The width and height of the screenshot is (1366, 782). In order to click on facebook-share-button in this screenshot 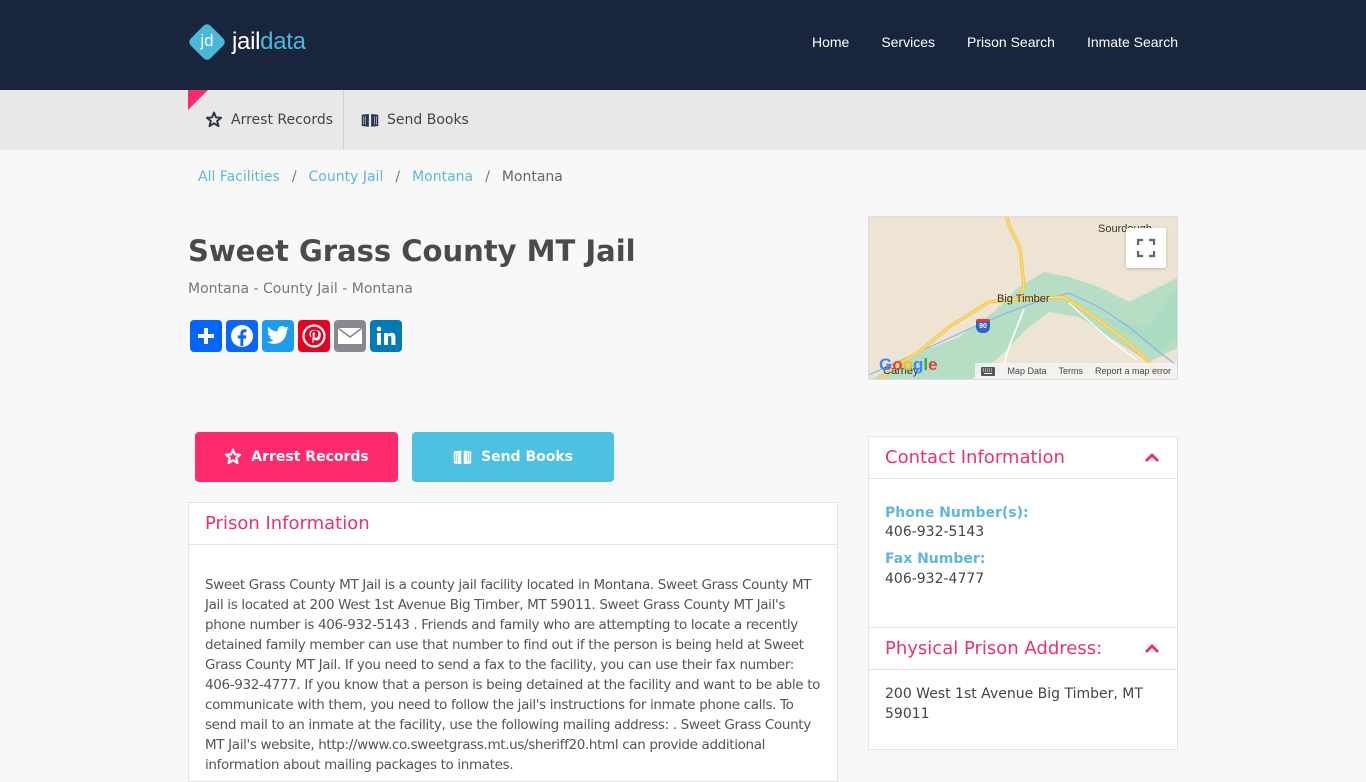, I will do `click(242, 336)`.